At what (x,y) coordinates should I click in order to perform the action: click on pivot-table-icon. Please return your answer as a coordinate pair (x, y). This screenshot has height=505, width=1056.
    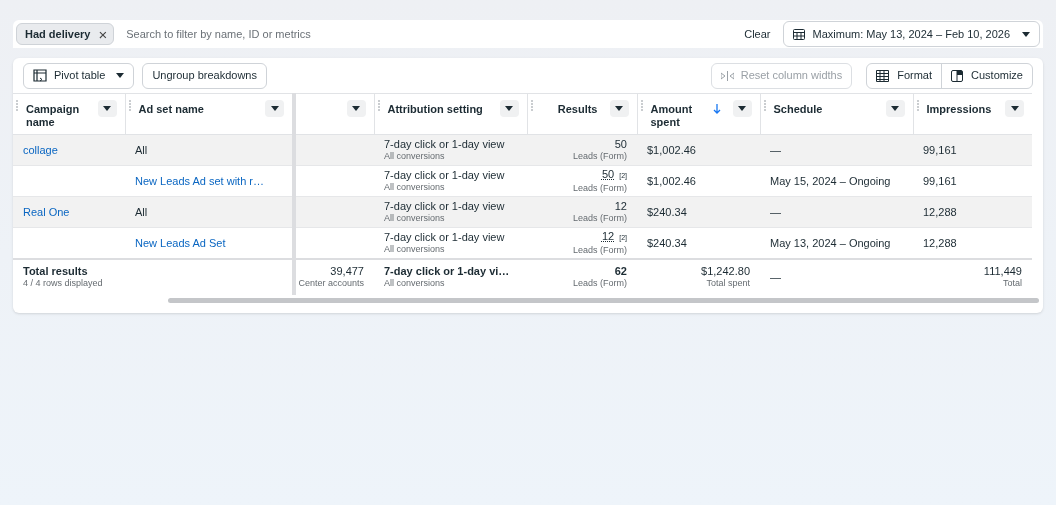
    Looking at the image, I should click on (40, 75).